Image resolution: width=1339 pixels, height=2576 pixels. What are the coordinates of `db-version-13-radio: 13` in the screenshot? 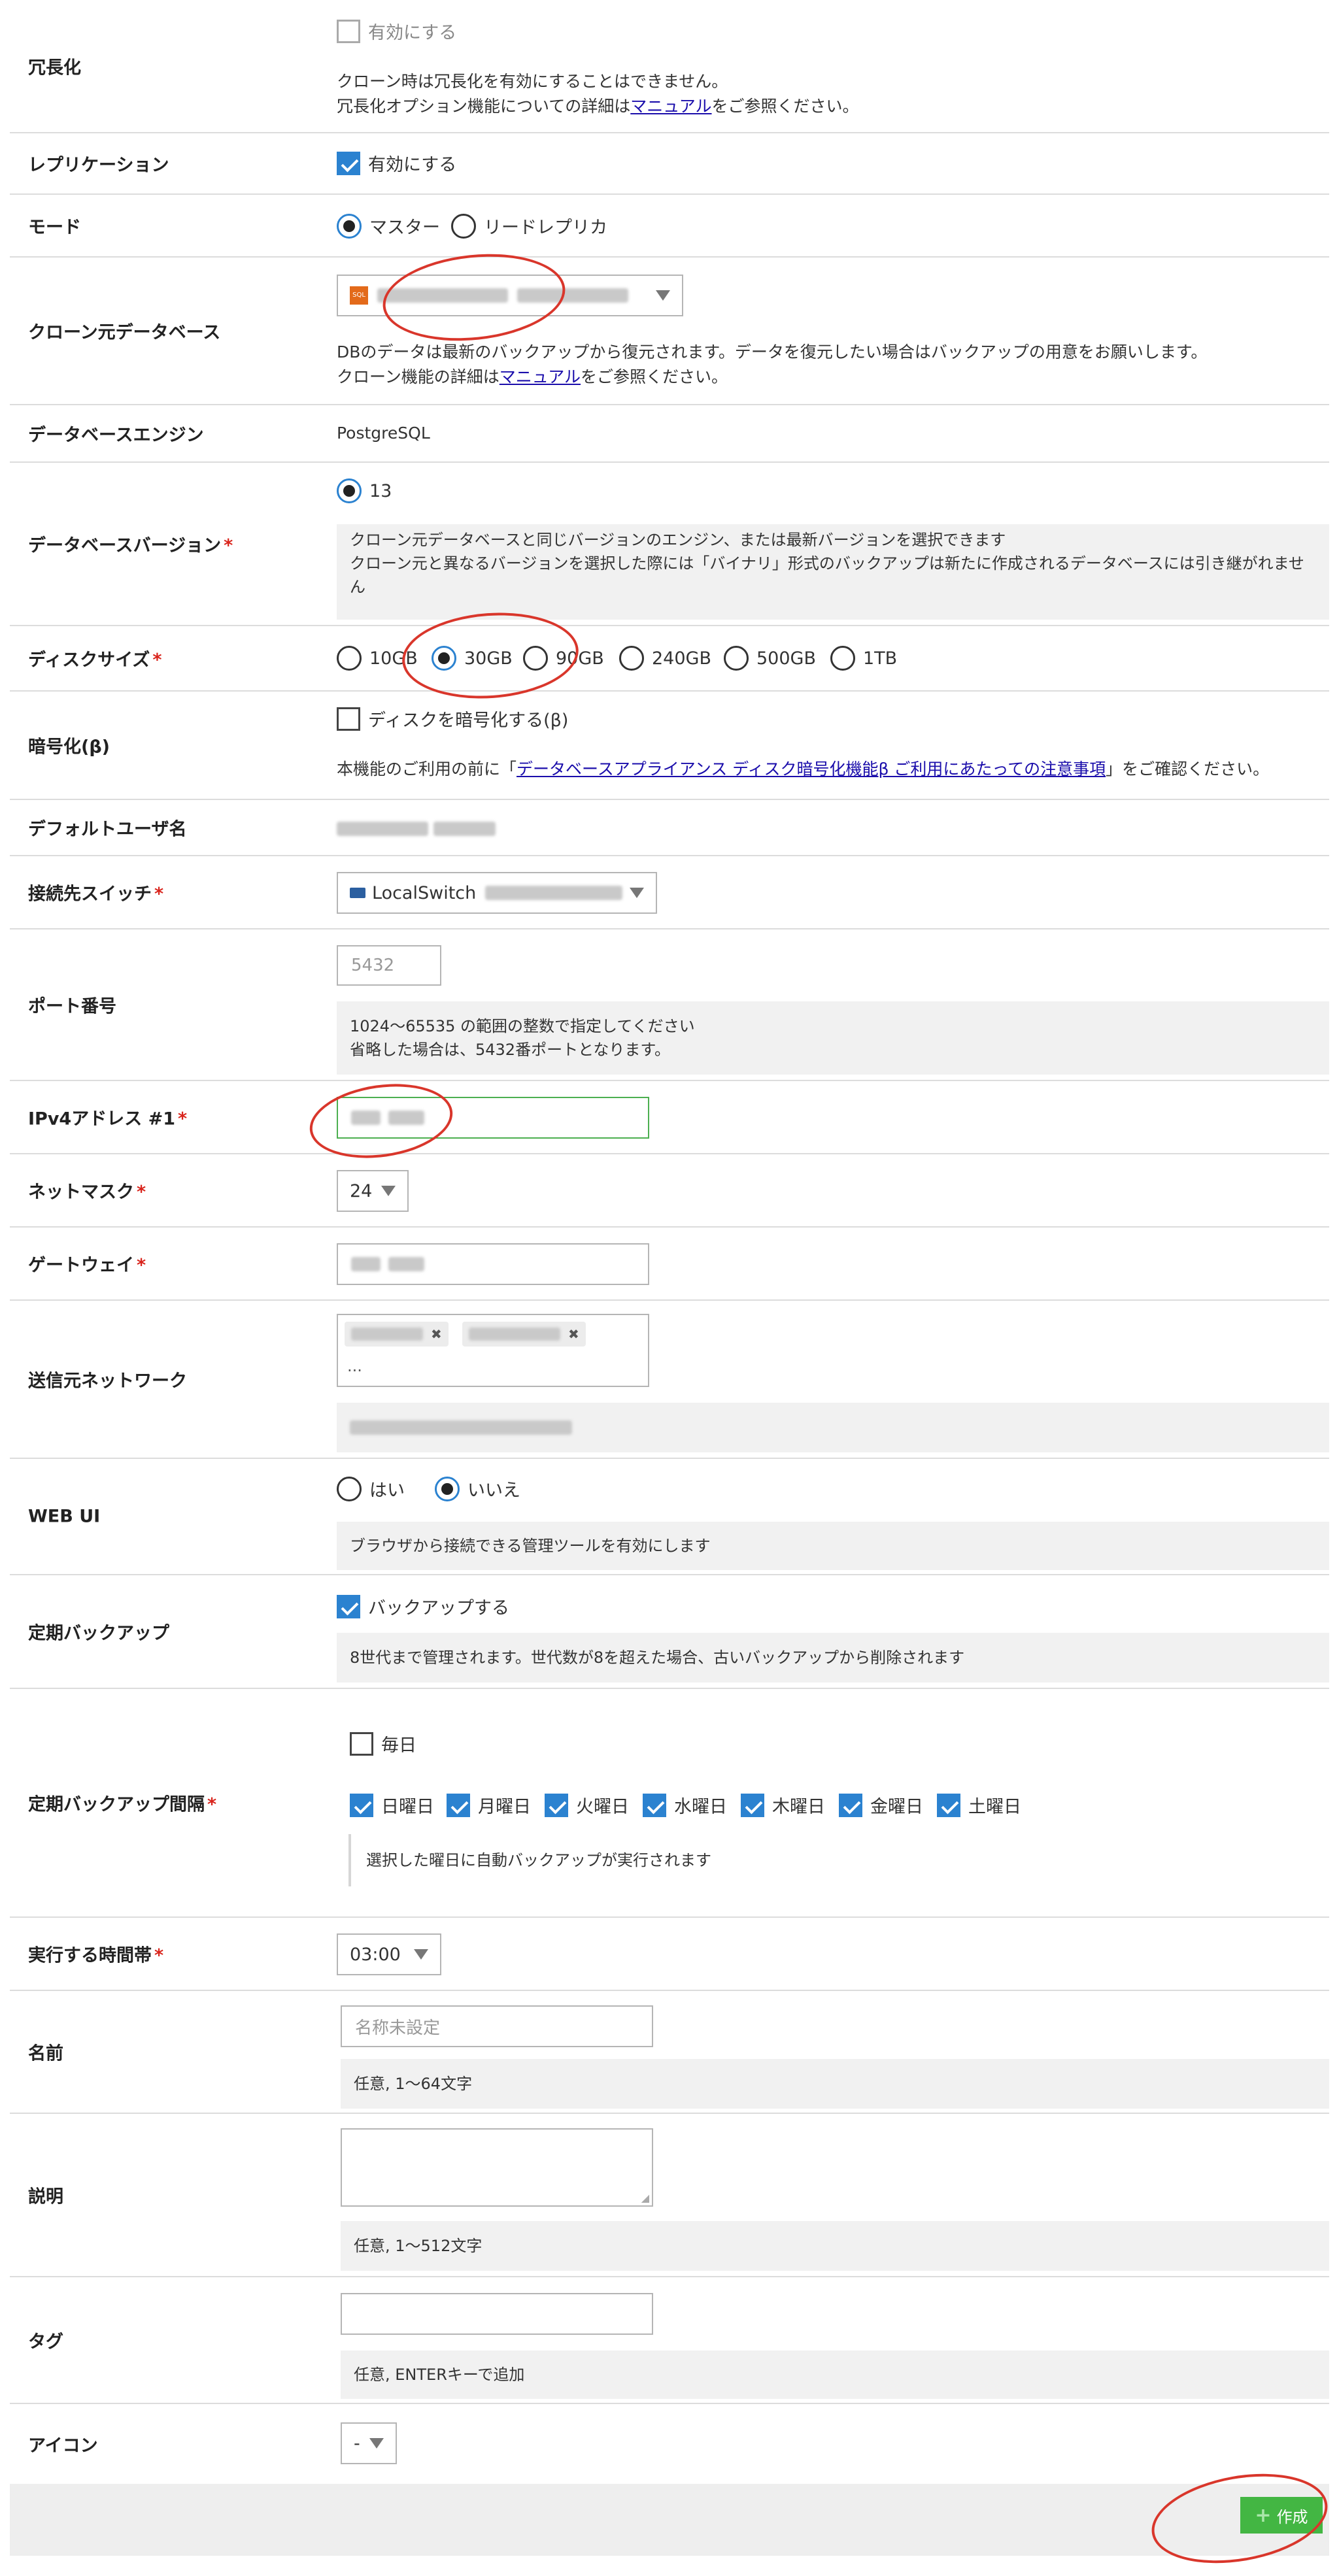 It's located at (364, 491).